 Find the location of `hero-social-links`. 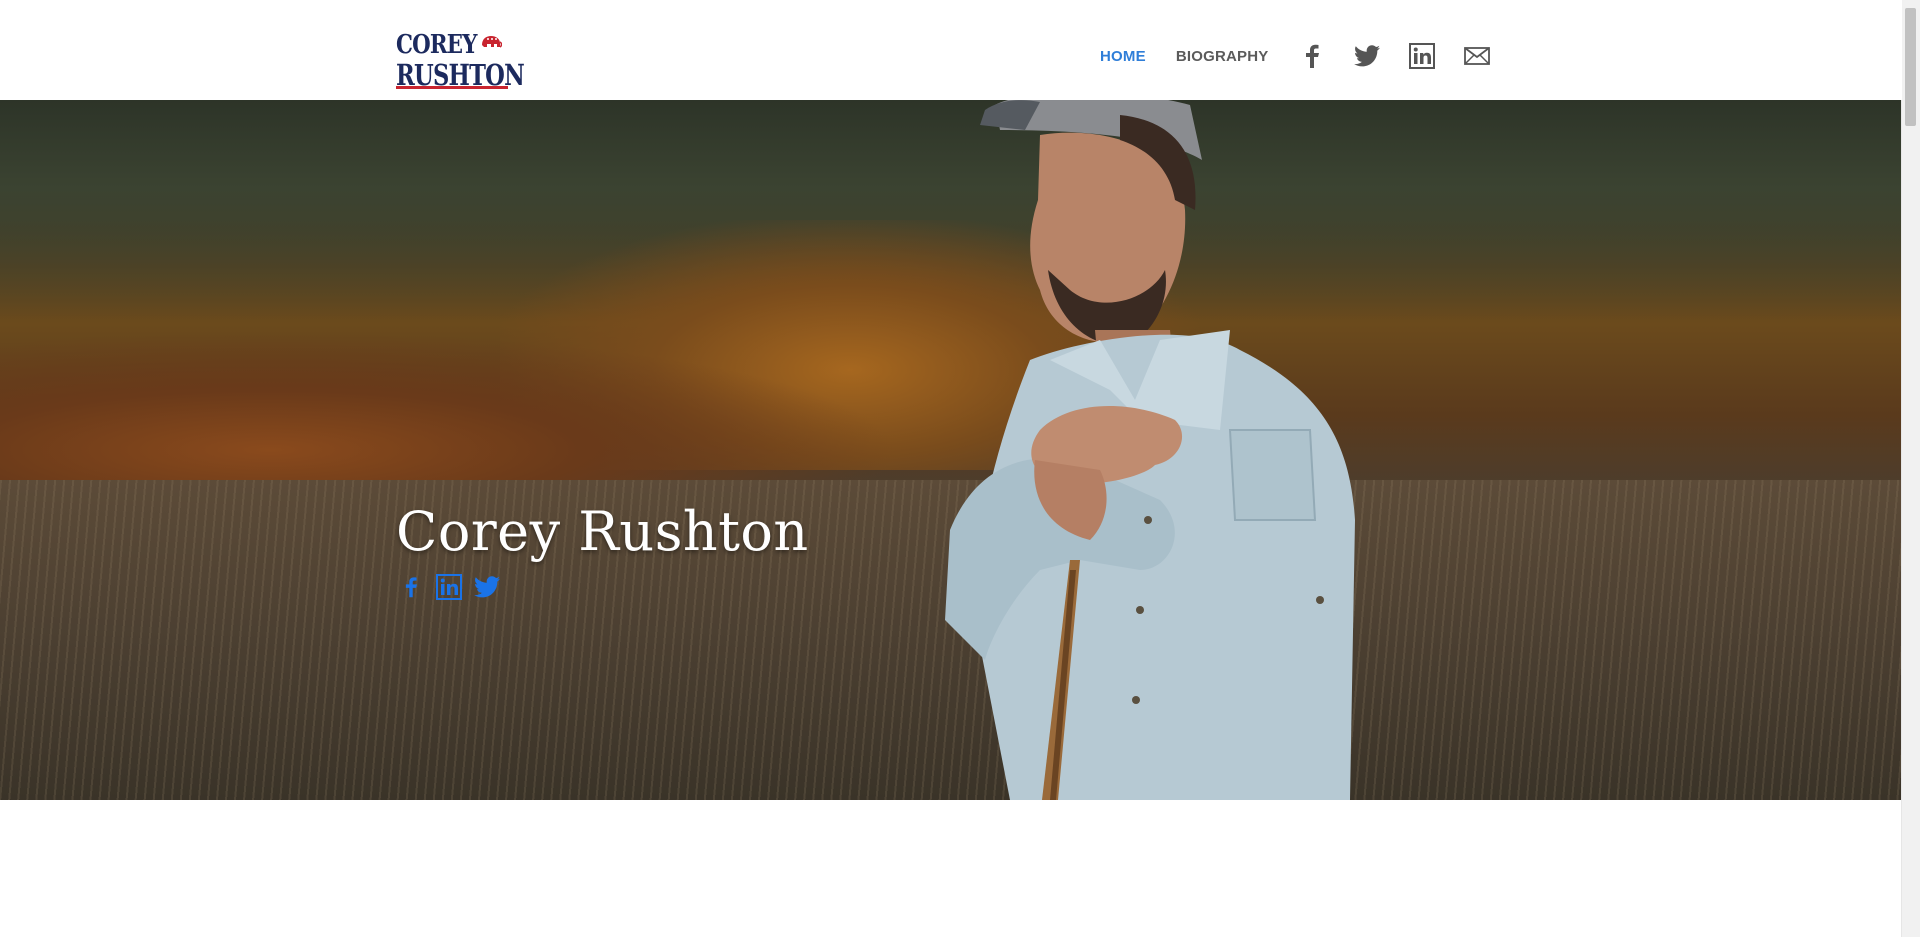

hero-social-links is located at coordinates (455, 587).